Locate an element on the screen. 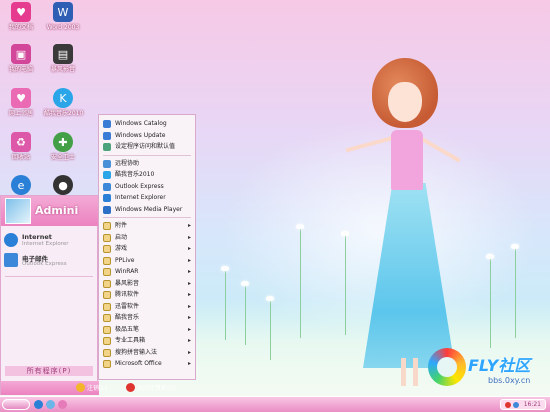 This screenshot has height=412, width=550. desktop-icon-ie: e is located at coordinates (21, 185).